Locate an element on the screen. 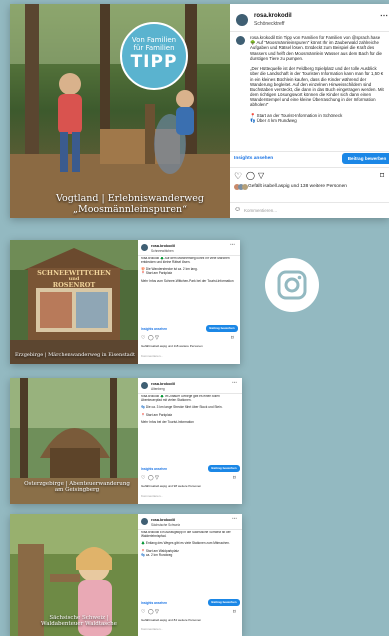 The width and height of the screenshot is (389, 636). caption-line2: am Geisingberg is located at coordinates (77, 490).